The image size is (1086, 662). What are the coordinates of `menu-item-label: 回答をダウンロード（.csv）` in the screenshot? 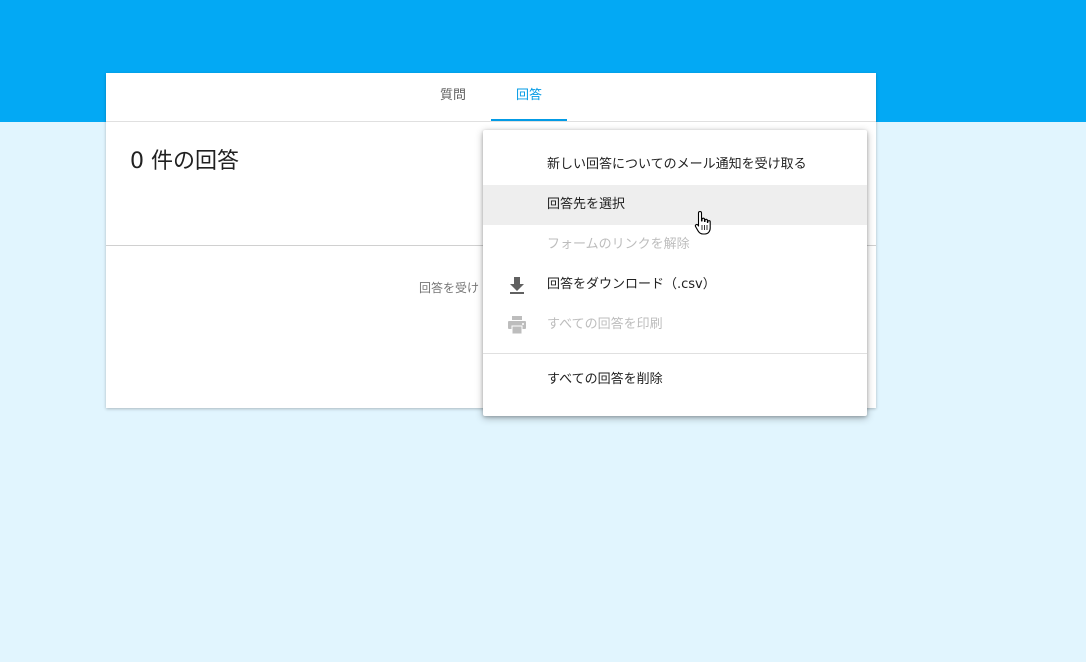 It's located at (631, 284).